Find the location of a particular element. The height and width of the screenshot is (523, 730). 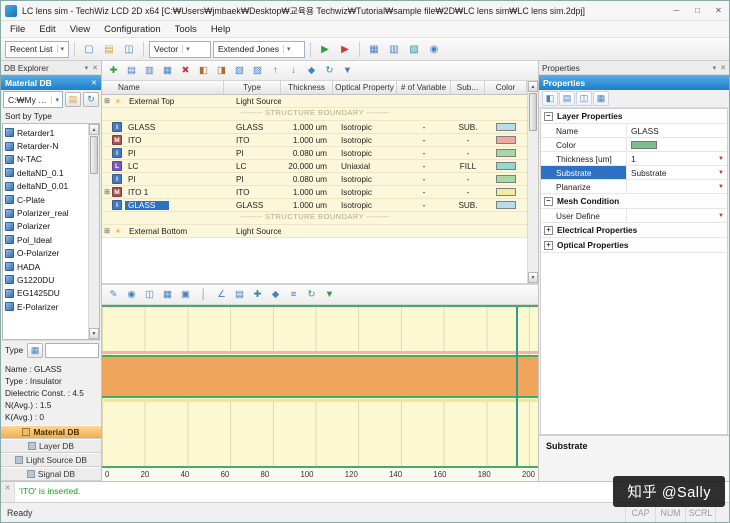

refresh-icon: ↻ is located at coordinates (329, 70).